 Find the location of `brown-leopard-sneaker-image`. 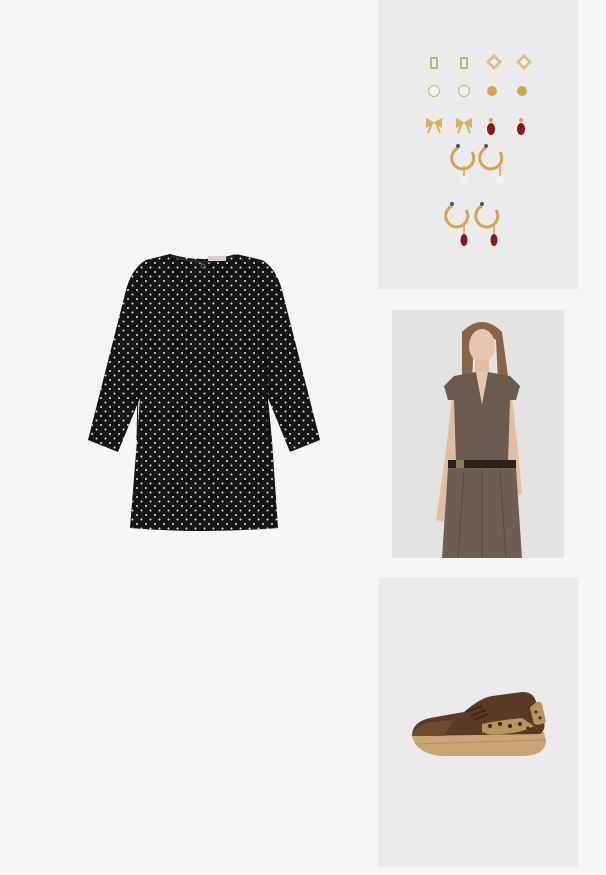

brown-leopard-sneaker-image is located at coordinates (478, 722).